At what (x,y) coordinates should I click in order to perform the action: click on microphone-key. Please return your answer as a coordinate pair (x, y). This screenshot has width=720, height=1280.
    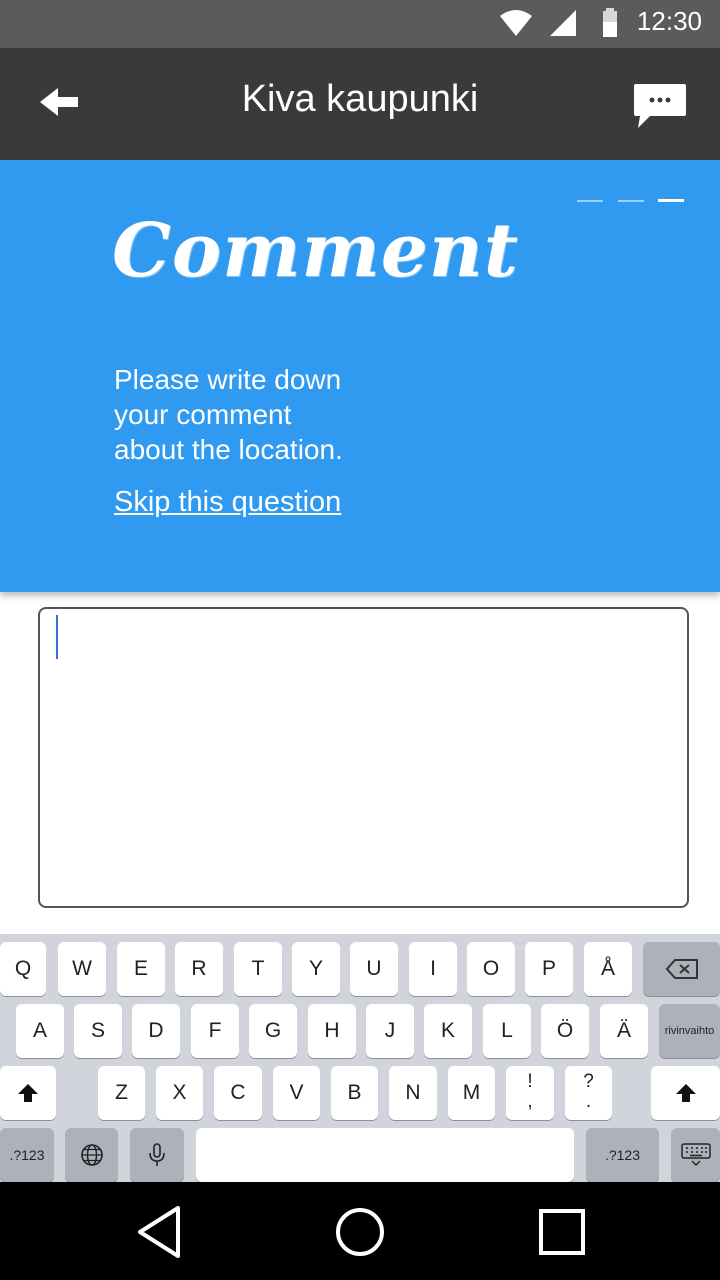
    Looking at the image, I should click on (157, 1155).